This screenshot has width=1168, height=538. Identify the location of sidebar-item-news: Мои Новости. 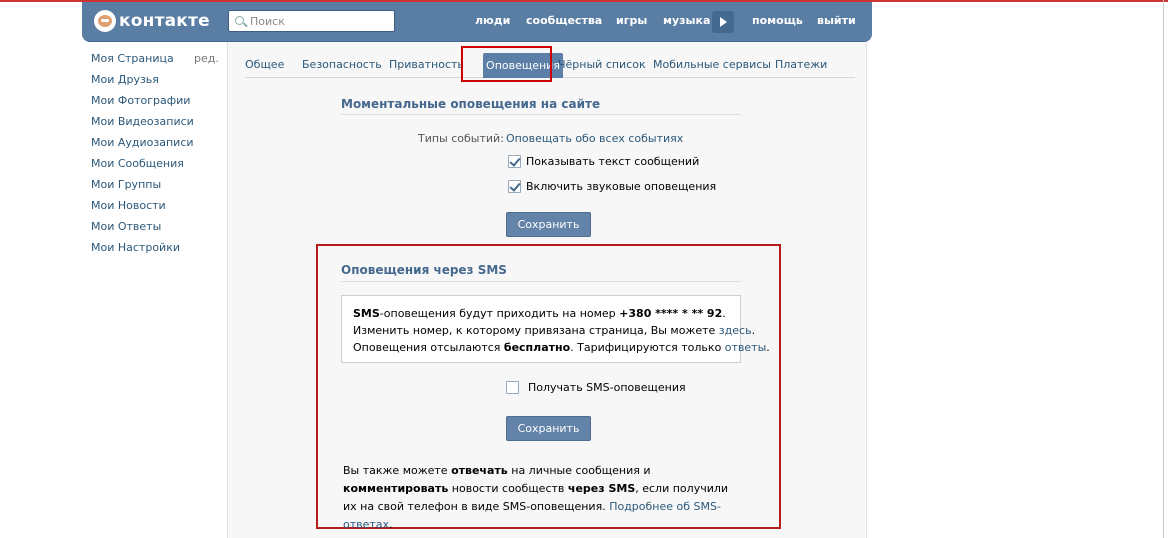
(128, 205).